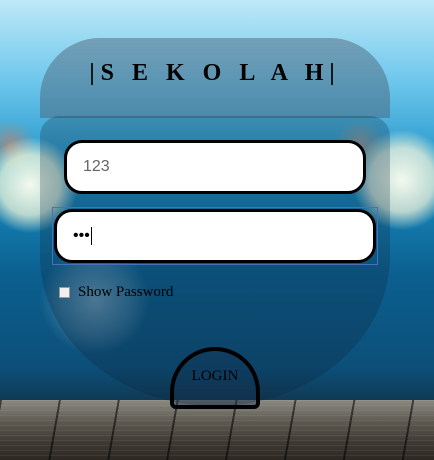  Describe the element at coordinates (126, 292) in the screenshot. I see `show-password-label: Show Password` at that location.